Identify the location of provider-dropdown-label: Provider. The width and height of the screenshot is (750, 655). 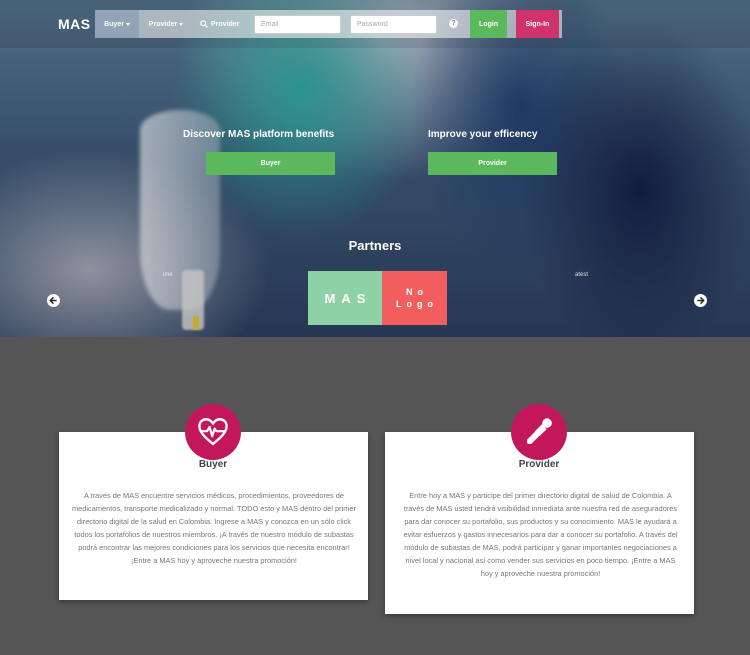
(163, 24).